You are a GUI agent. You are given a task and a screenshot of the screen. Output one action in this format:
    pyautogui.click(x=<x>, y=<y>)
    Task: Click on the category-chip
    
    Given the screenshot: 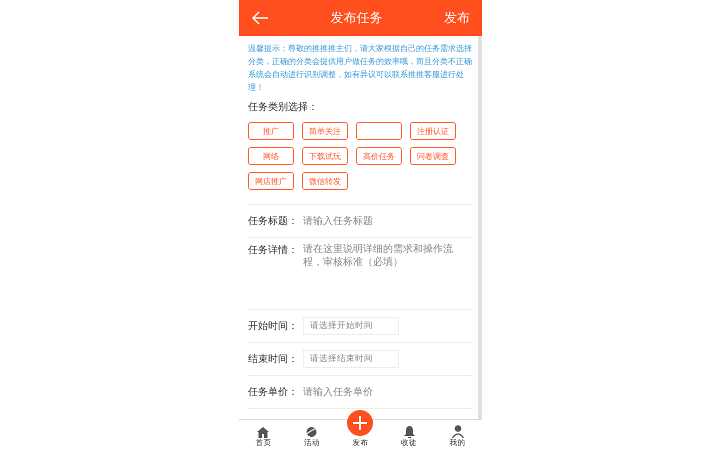 What is the action you would take?
    pyautogui.click(x=379, y=131)
    